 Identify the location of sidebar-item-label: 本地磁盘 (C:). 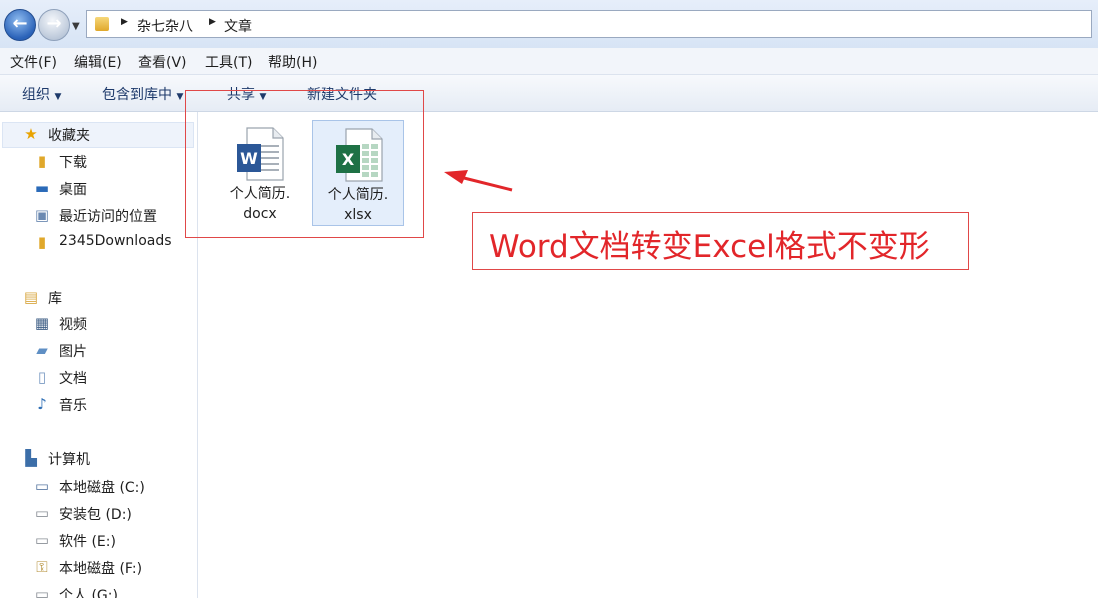
(102, 488).